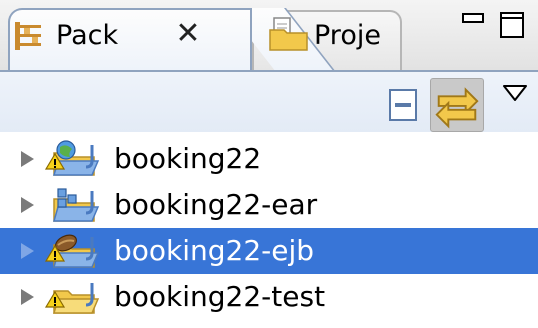 The width and height of the screenshot is (538, 328). What do you see at coordinates (269, 159) in the screenshot?
I see `tree-item-booking22: booking22` at bounding box center [269, 159].